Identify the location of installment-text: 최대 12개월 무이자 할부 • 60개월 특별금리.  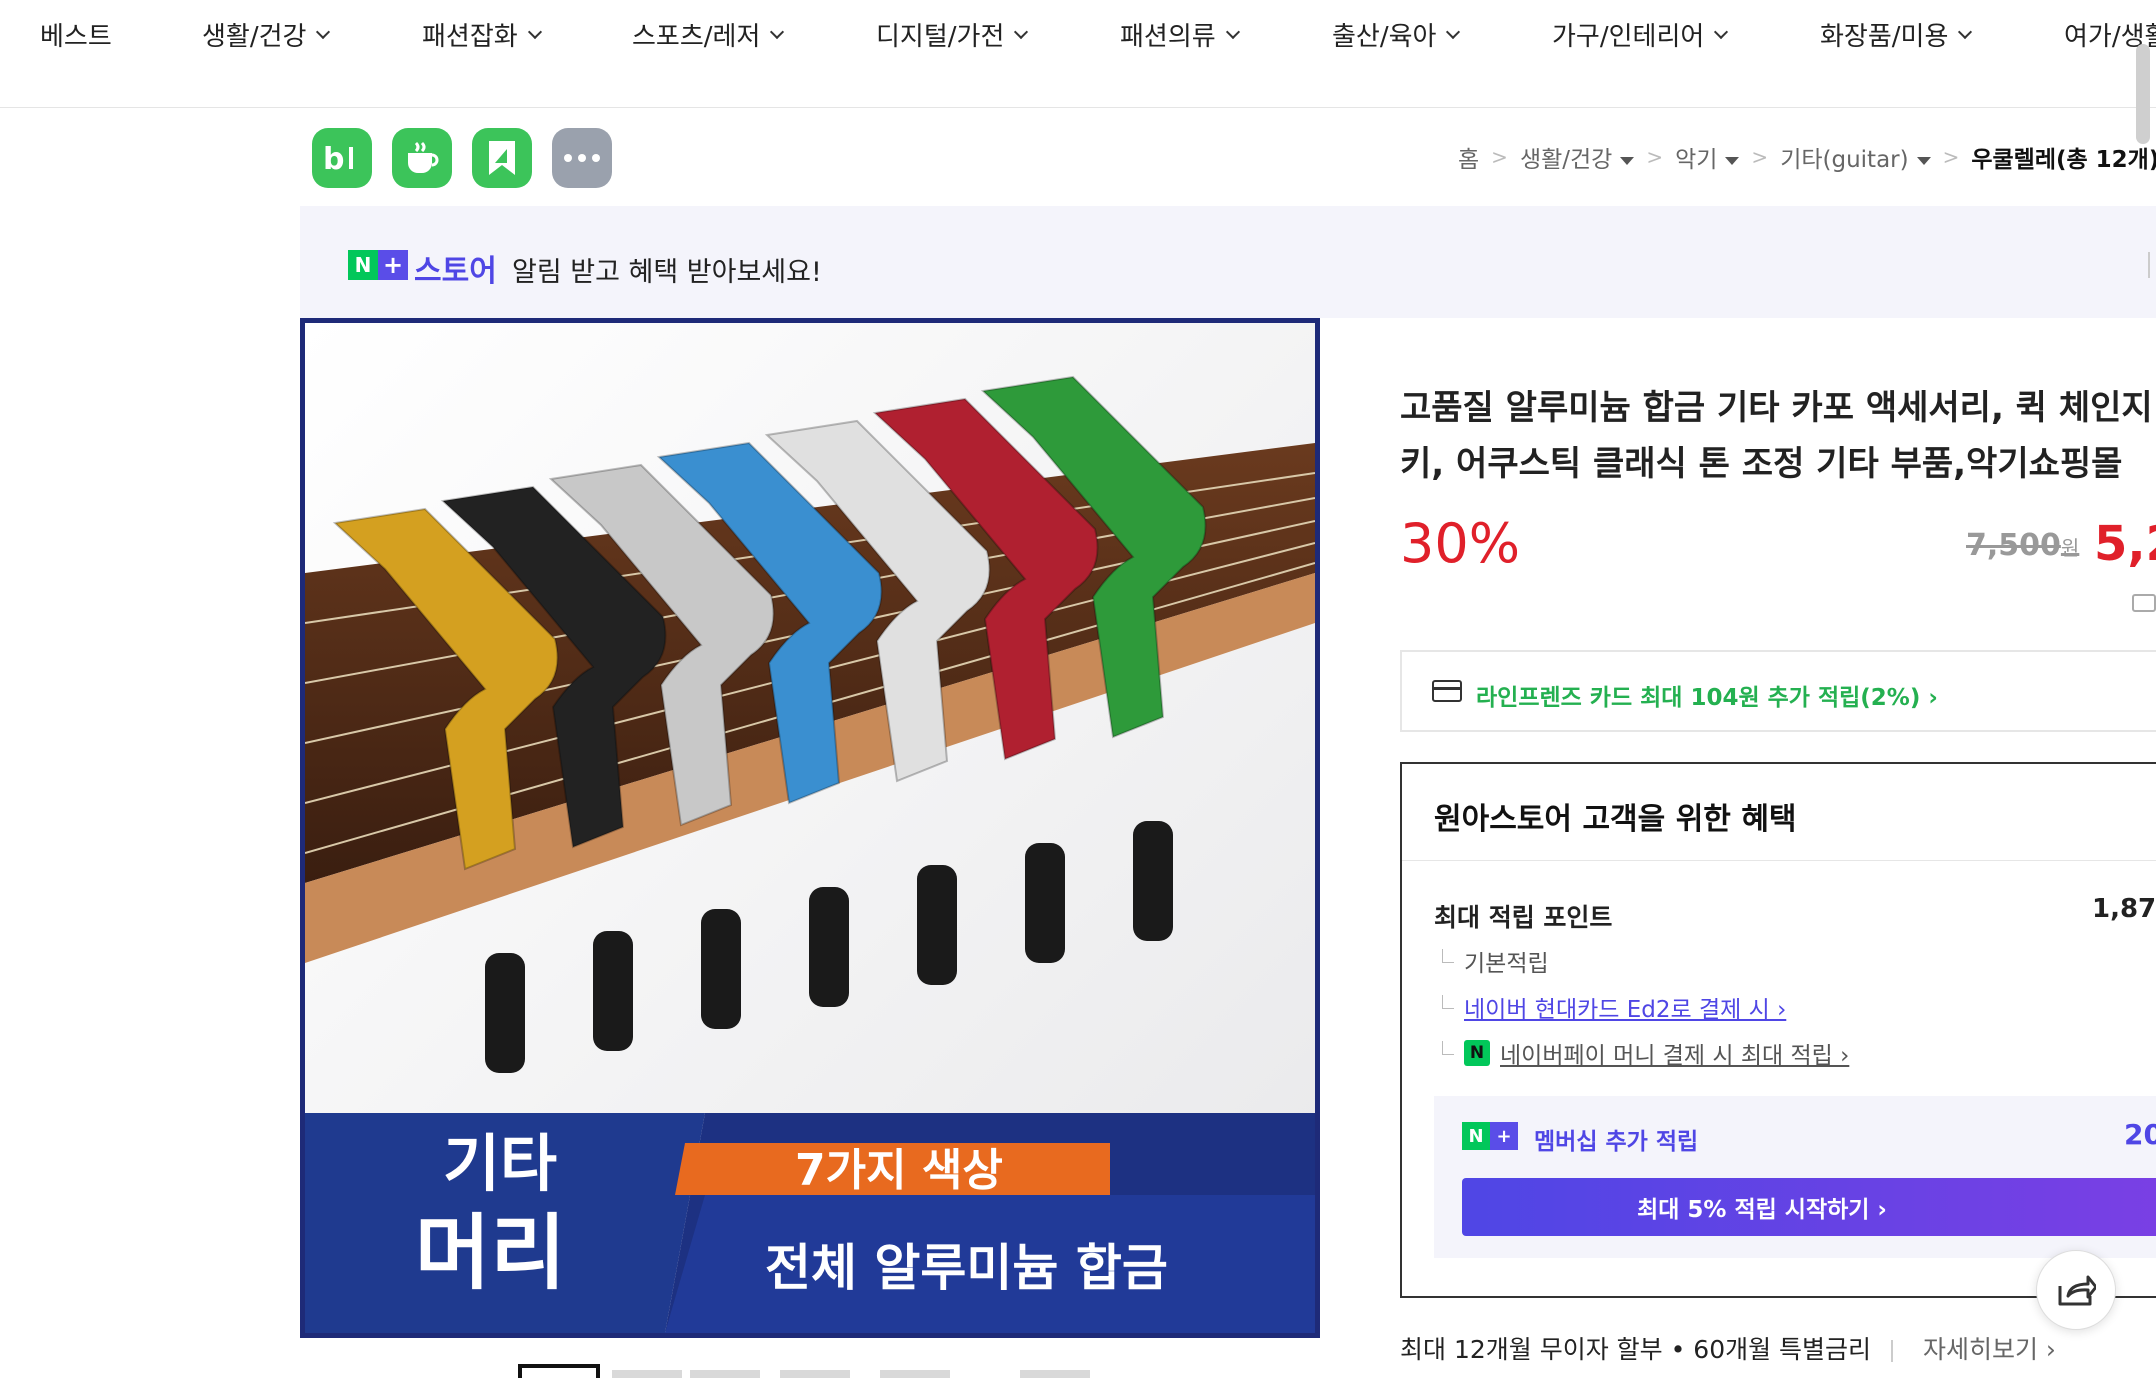
(1636, 1349).